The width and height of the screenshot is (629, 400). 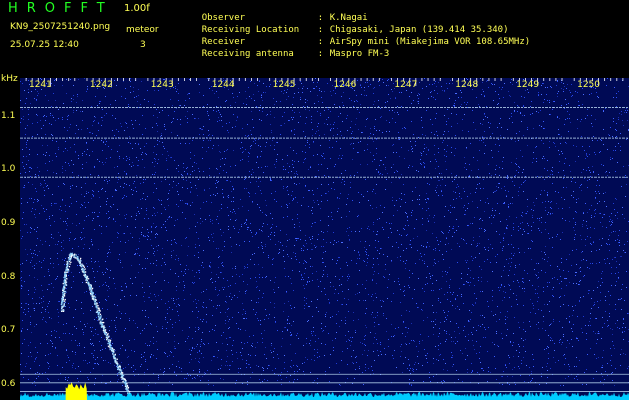 I want to click on info-row-antenna: Receiving antenna: Maspro FM-3, so click(x=285, y=54).